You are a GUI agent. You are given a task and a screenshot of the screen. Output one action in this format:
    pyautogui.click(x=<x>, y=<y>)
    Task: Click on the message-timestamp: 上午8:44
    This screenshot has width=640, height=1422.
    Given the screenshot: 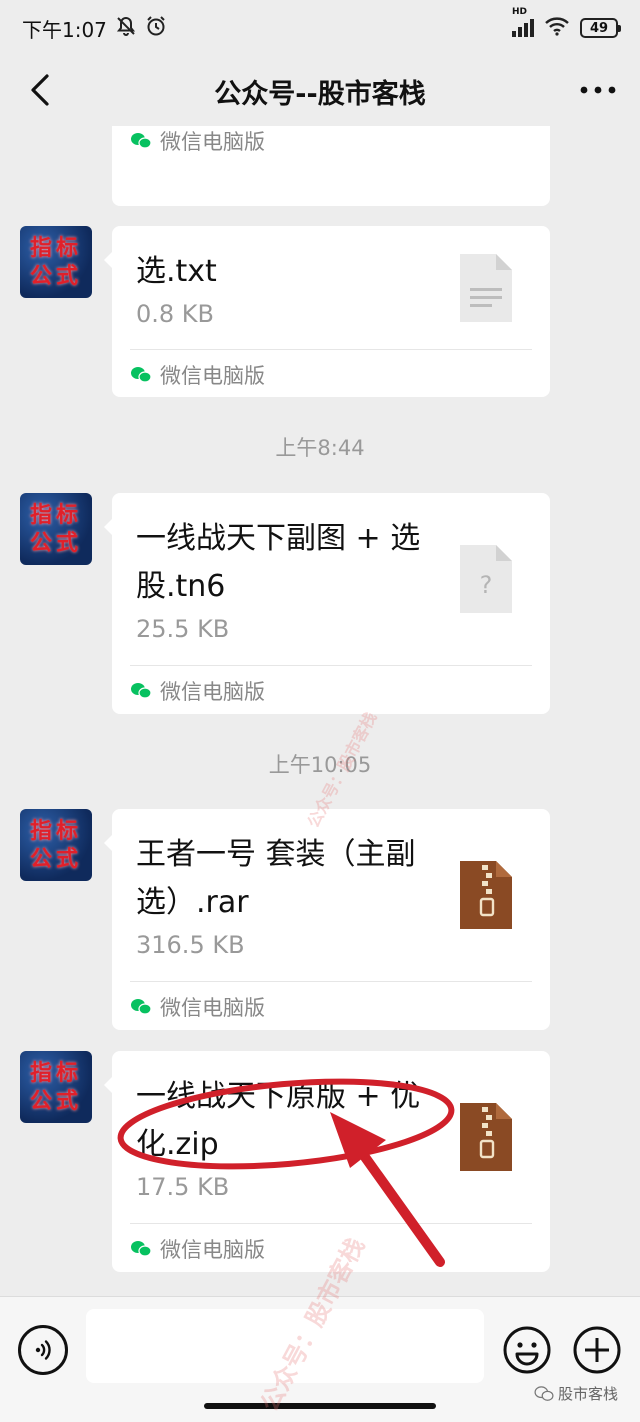 What is the action you would take?
    pyautogui.click(x=320, y=448)
    